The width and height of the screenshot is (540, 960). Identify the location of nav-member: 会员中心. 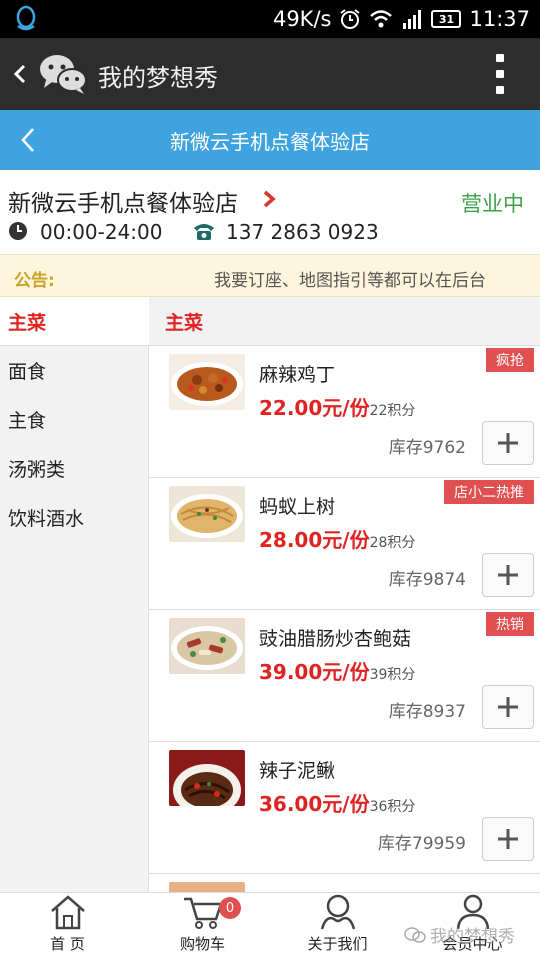
(472, 926).